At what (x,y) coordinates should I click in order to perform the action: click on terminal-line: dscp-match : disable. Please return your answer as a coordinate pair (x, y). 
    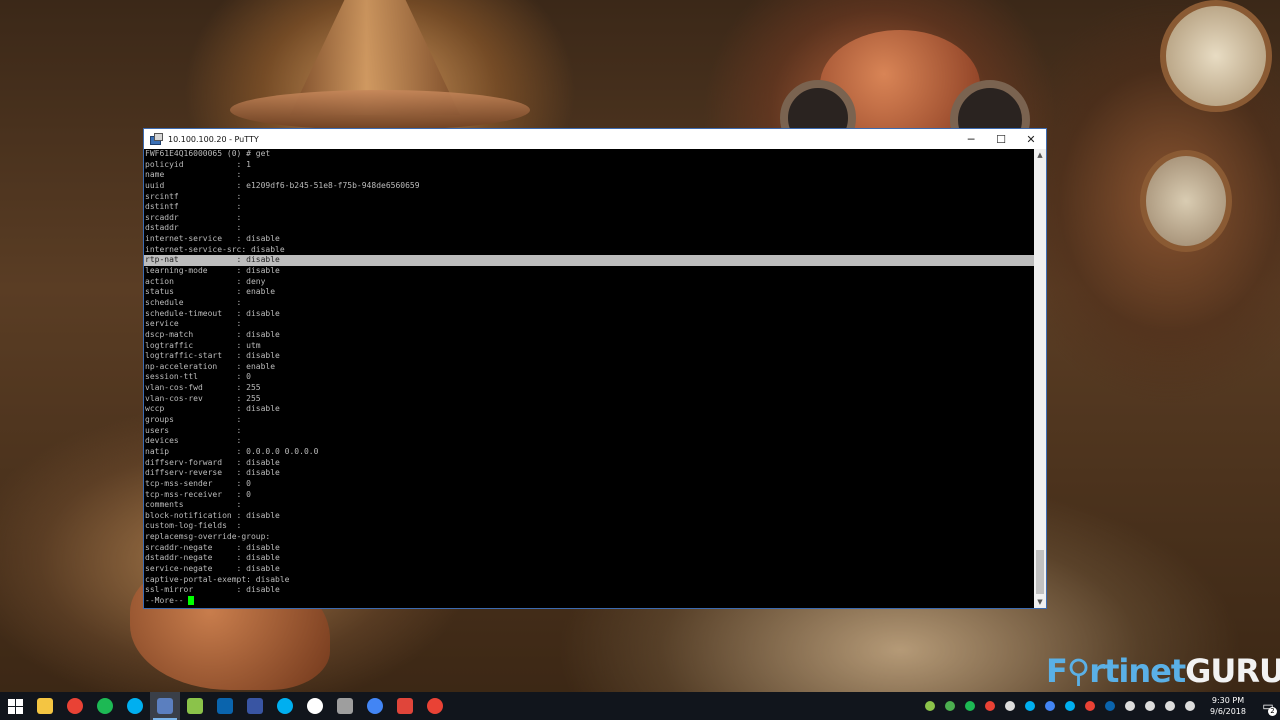
    Looking at the image, I should click on (212, 334).